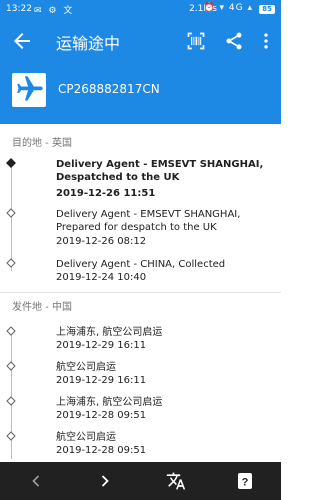 This screenshot has height=500, width=320. I want to click on share-icon, so click(234, 41).